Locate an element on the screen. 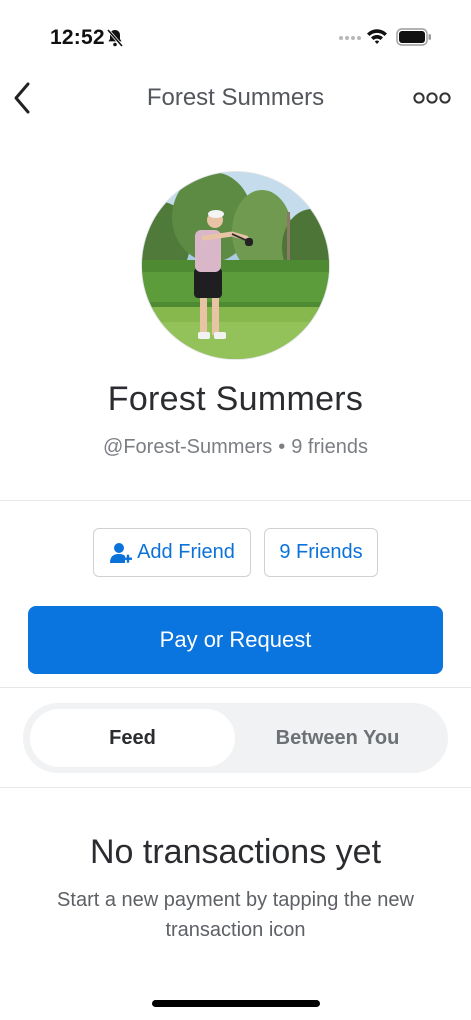 Image resolution: width=471 pixels, height=1020 pixels. add-friend-button: Add Friend is located at coordinates (172, 552).